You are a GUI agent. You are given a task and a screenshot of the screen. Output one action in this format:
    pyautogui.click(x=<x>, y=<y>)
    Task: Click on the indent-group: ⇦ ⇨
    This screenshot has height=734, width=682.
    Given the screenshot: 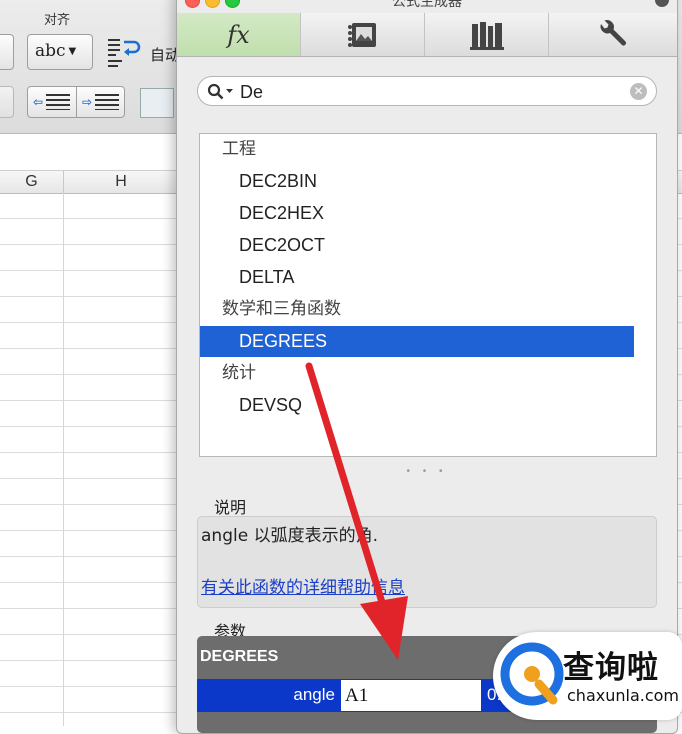 What is the action you would take?
    pyautogui.click(x=76, y=102)
    